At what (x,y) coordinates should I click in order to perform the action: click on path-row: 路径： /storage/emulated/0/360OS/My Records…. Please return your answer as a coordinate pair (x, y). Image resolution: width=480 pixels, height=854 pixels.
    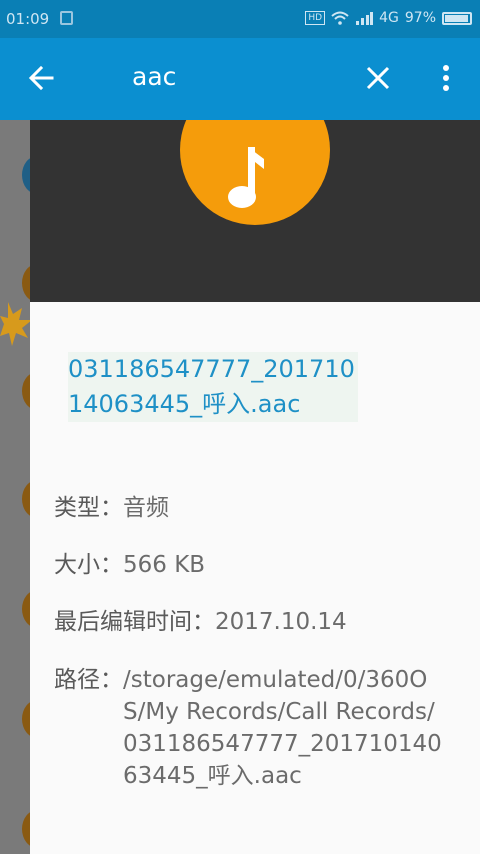
    Looking at the image, I should click on (259, 728).